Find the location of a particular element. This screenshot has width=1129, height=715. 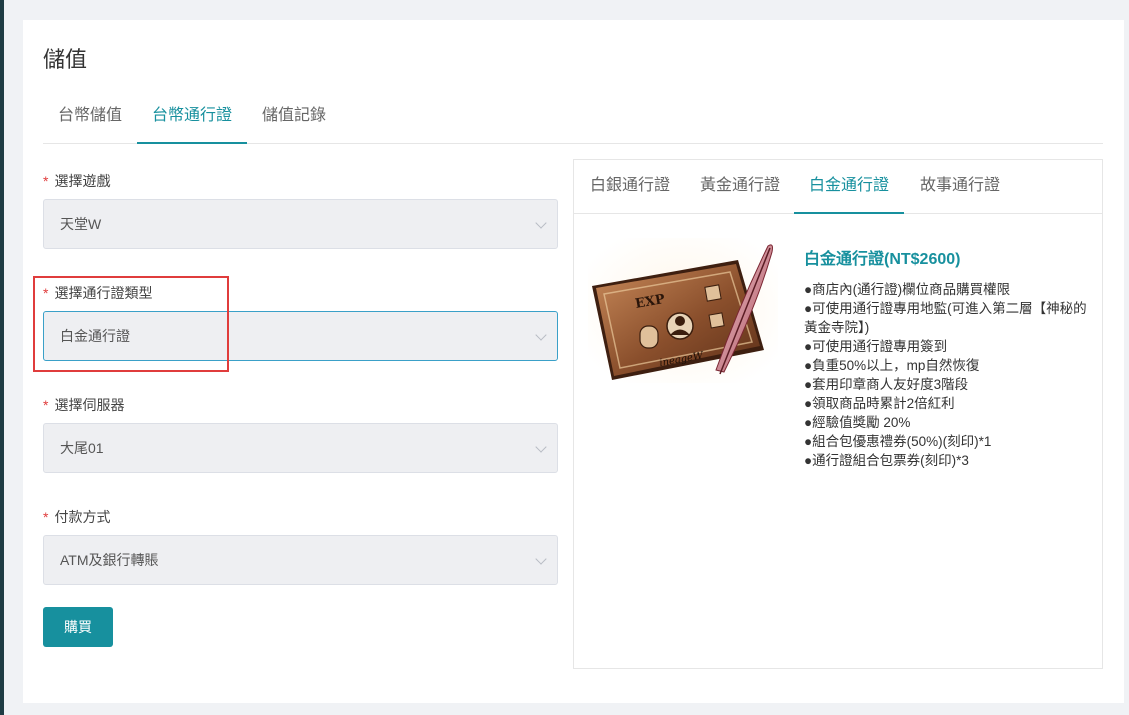

perk-item: 可使用通行證專用簽到 is located at coordinates (949, 346).